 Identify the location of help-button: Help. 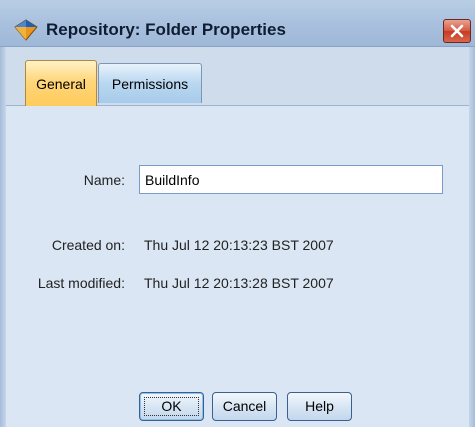
(319, 406).